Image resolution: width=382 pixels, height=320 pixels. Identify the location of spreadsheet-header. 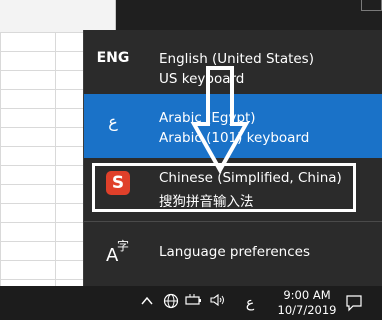
(57, 16).